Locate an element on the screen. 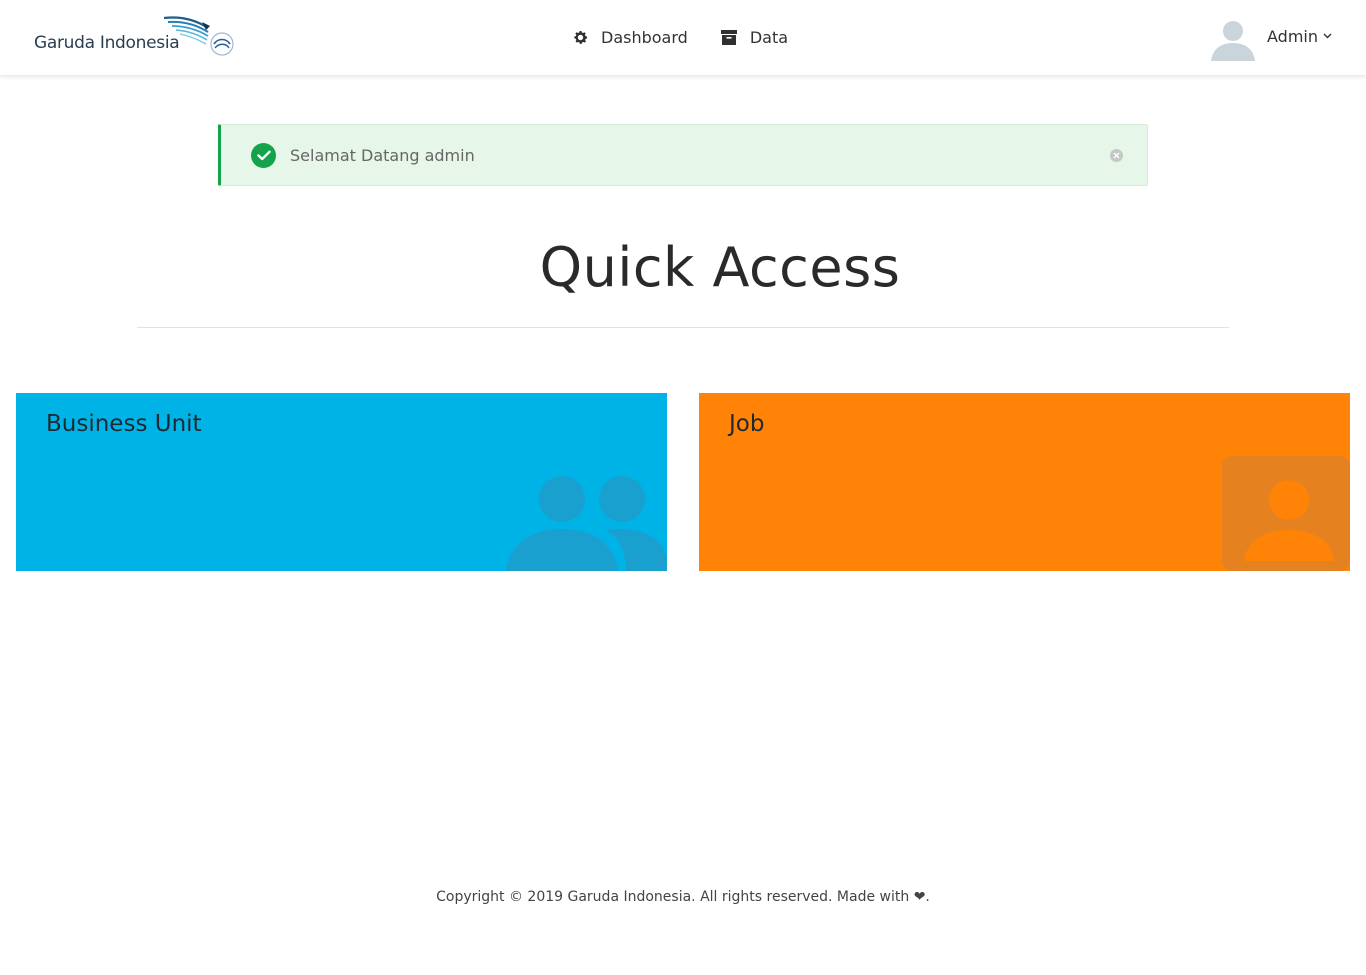  user-name: Admin is located at coordinates (1292, 36).